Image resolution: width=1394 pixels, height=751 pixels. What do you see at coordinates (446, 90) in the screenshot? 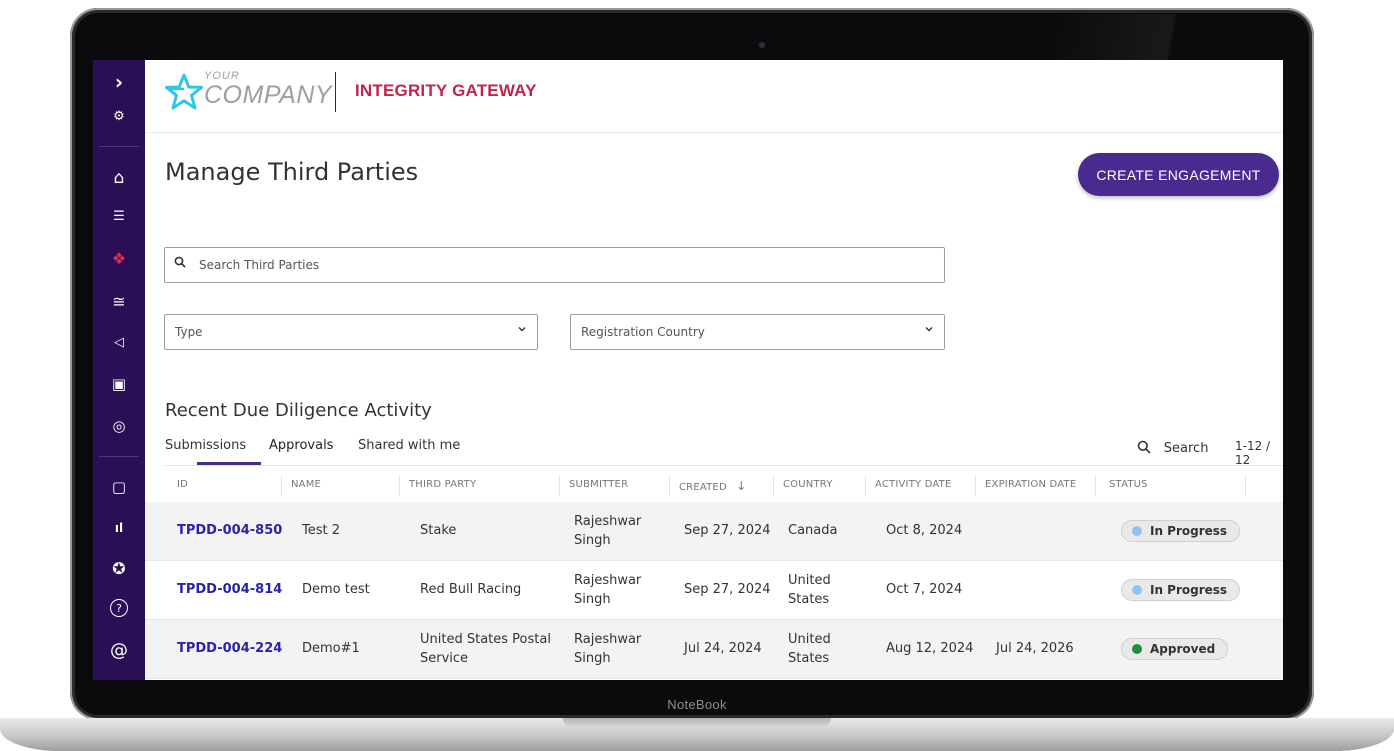
I see `product-name: INTEGRITY GATEWAY` at bounding box center [446, 90].